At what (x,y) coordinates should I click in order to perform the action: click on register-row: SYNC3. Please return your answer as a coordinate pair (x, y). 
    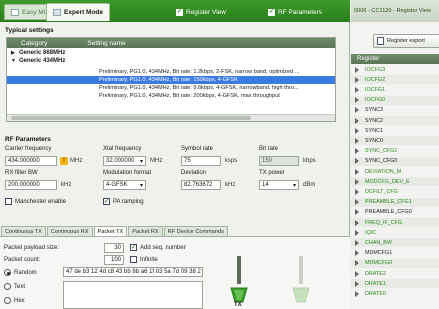
    Looking at the image, I should click on (395, 110).